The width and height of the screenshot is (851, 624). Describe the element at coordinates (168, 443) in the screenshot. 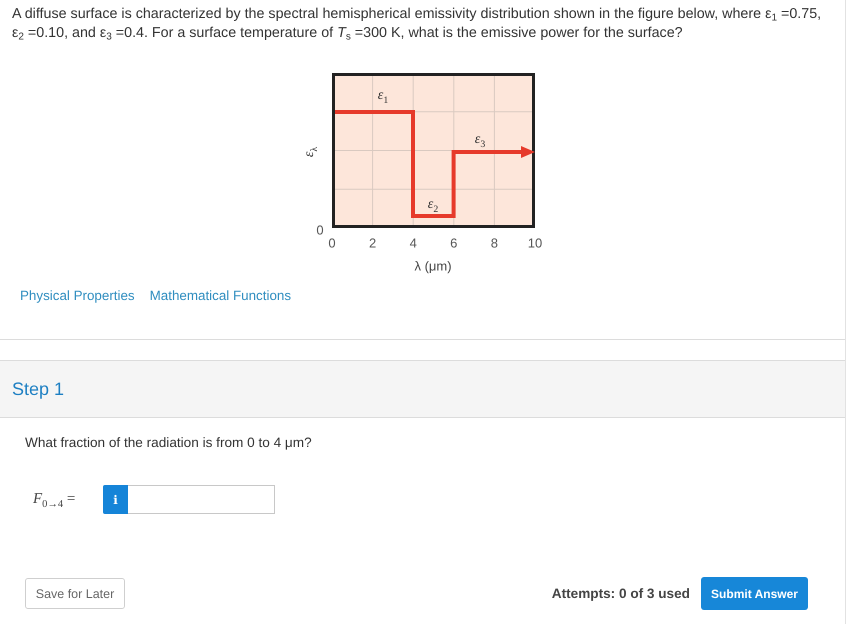

I see `step-question: What fraction of the radiation is from 0 to 4 μm?` at that location.